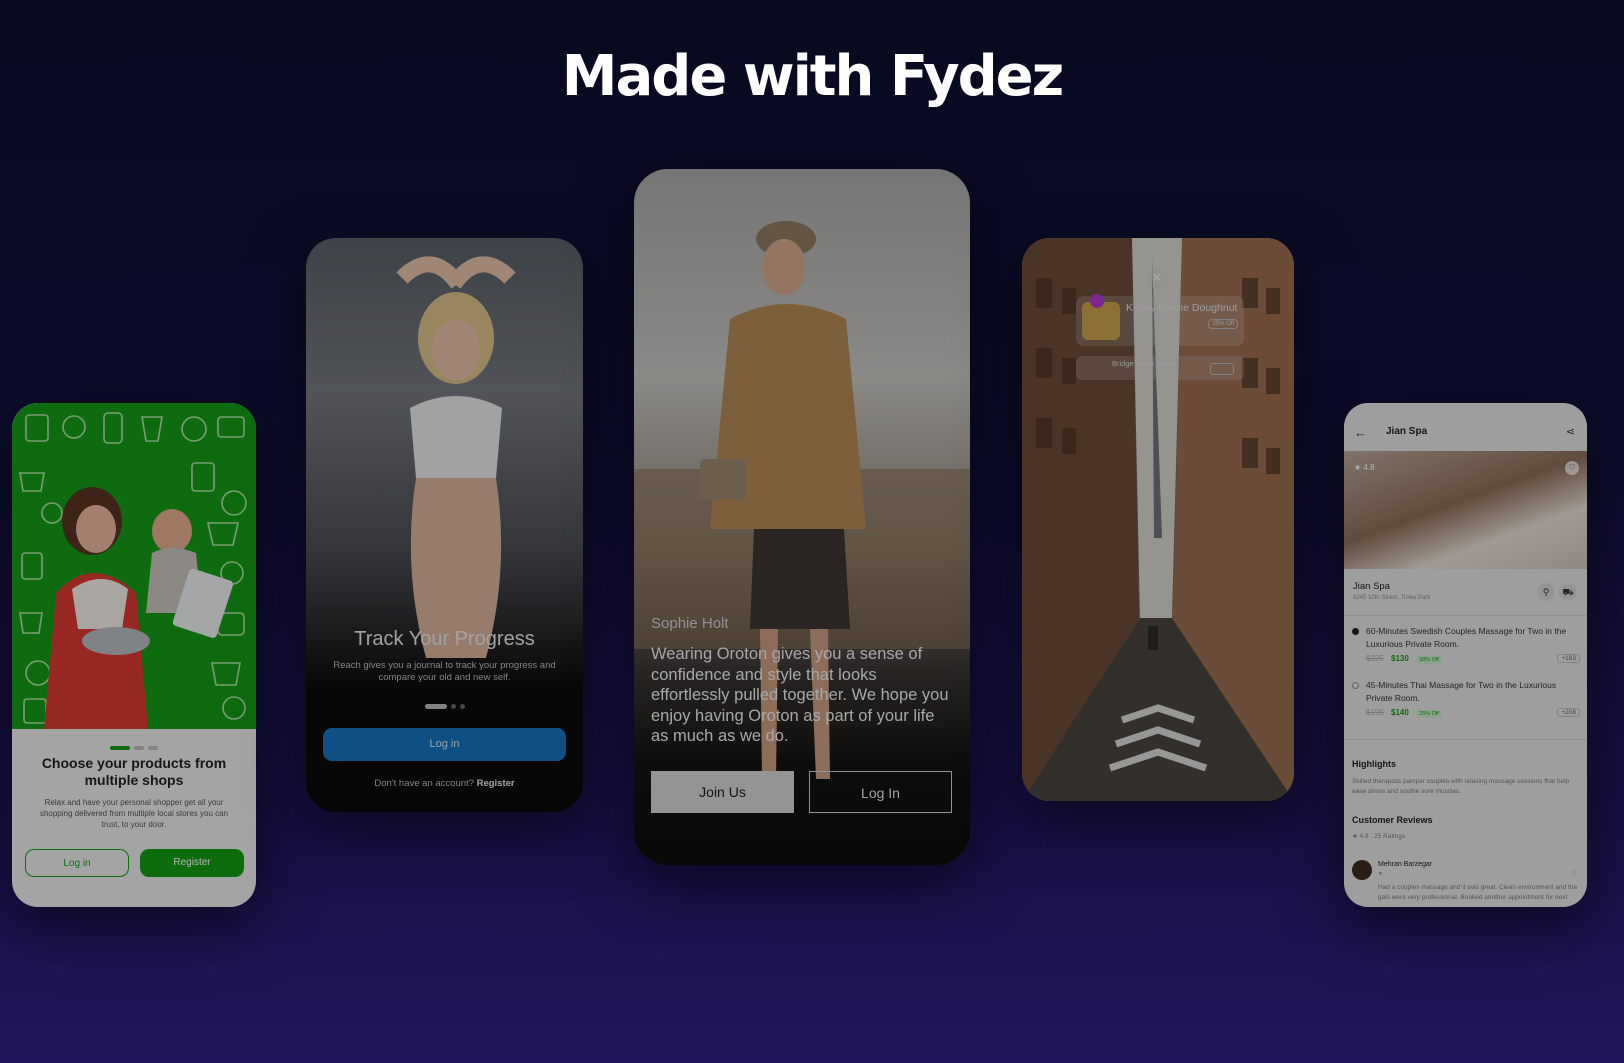  What do you see at coordinates (1375, 658) in the screenshot?
I see `original-price: $225` at bounding box center [1375, 658].